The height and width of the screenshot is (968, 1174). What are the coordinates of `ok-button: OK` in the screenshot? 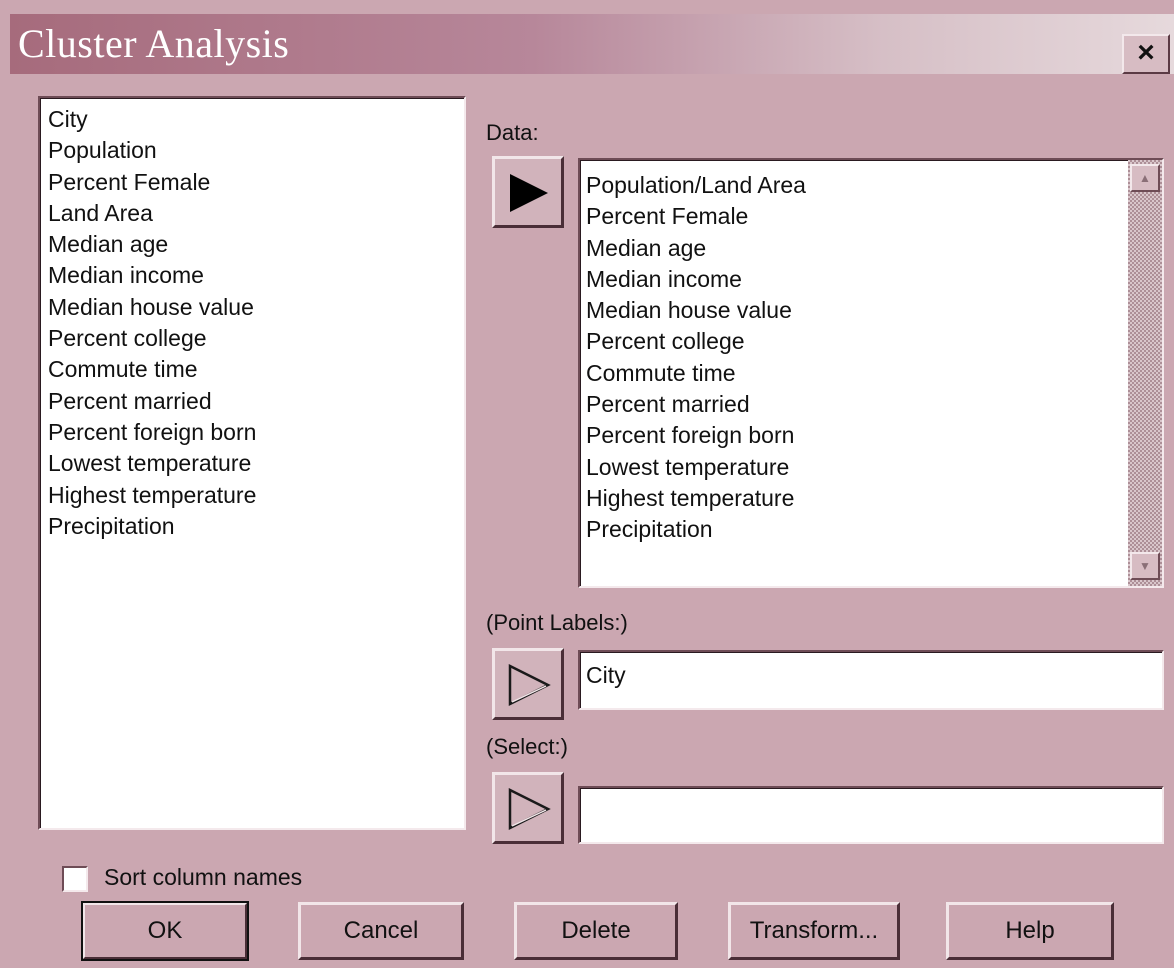 It's located at (165, 931).